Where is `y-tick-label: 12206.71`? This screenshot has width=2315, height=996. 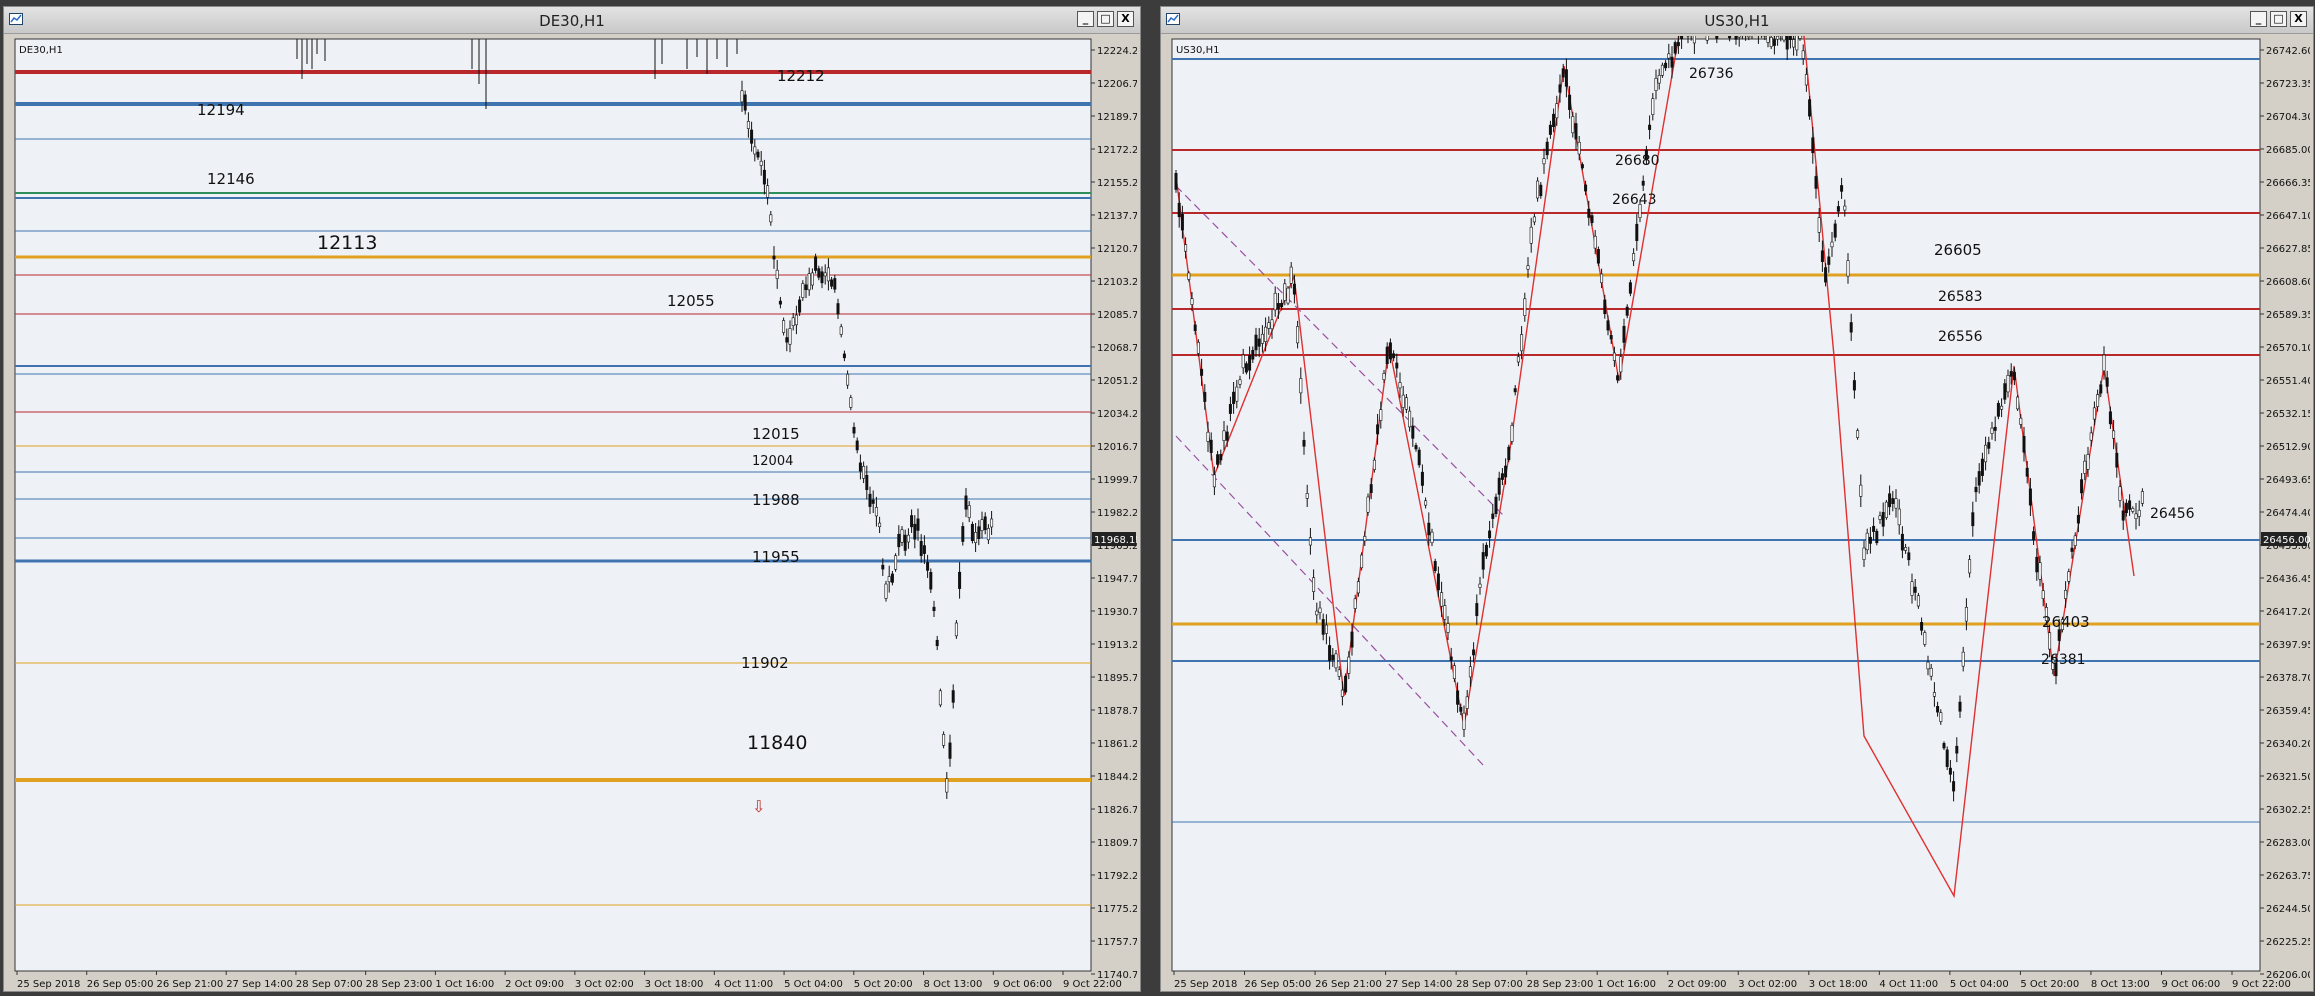 y-tick-label: 12206.71 is located at coordinates (1117, 84).